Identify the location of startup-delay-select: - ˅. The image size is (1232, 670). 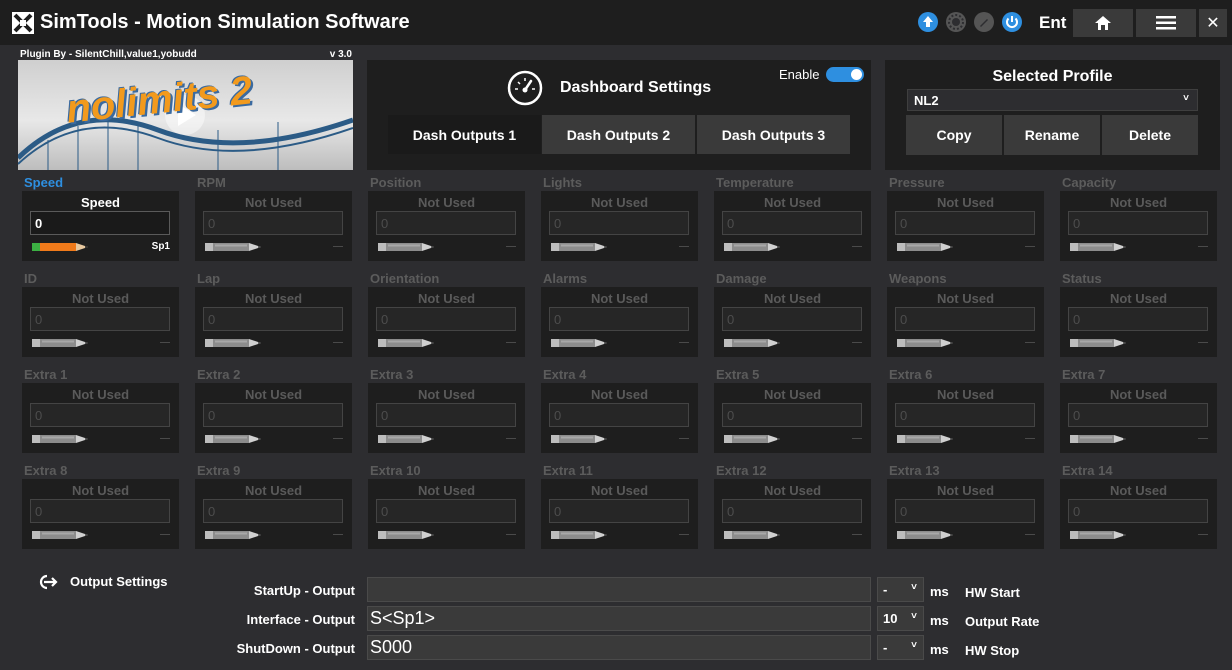
(900, 589).